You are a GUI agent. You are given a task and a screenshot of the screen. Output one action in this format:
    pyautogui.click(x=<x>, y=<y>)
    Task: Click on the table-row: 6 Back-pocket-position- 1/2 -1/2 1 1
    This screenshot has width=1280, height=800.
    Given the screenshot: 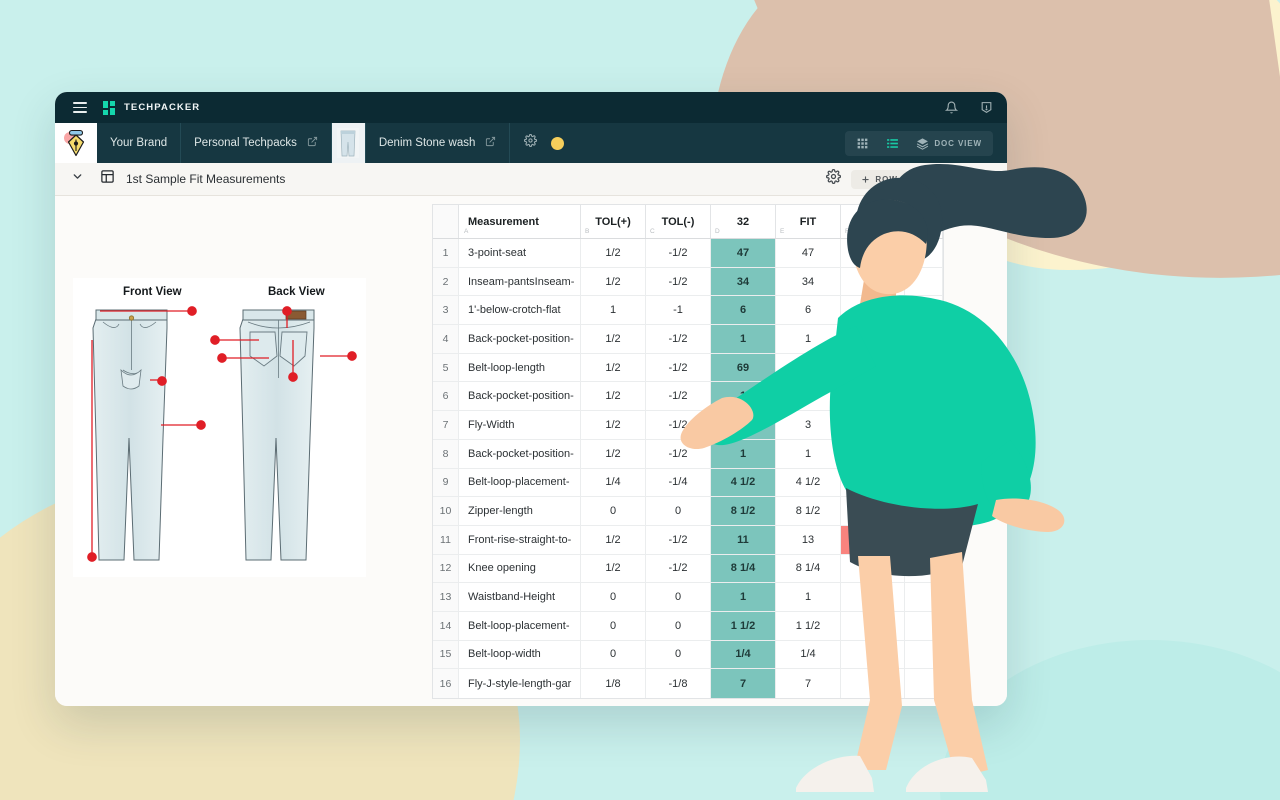 What is the action you would take?
    pyautogui.click(x=688, y=397)
    